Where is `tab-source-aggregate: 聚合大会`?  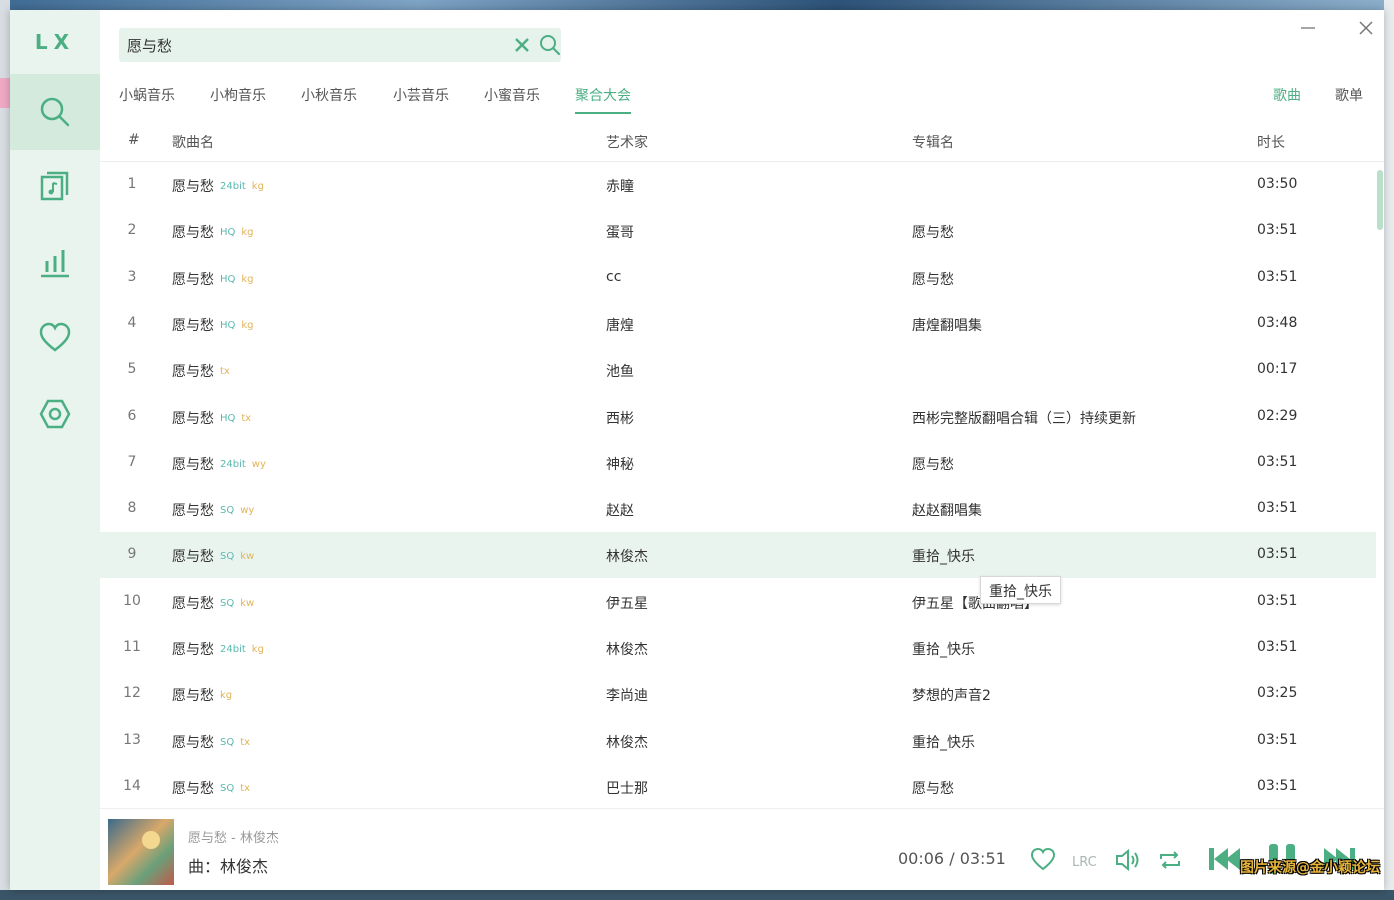 tab-source-aggregate: 聚合大会 is located at coordinates (603, 100).